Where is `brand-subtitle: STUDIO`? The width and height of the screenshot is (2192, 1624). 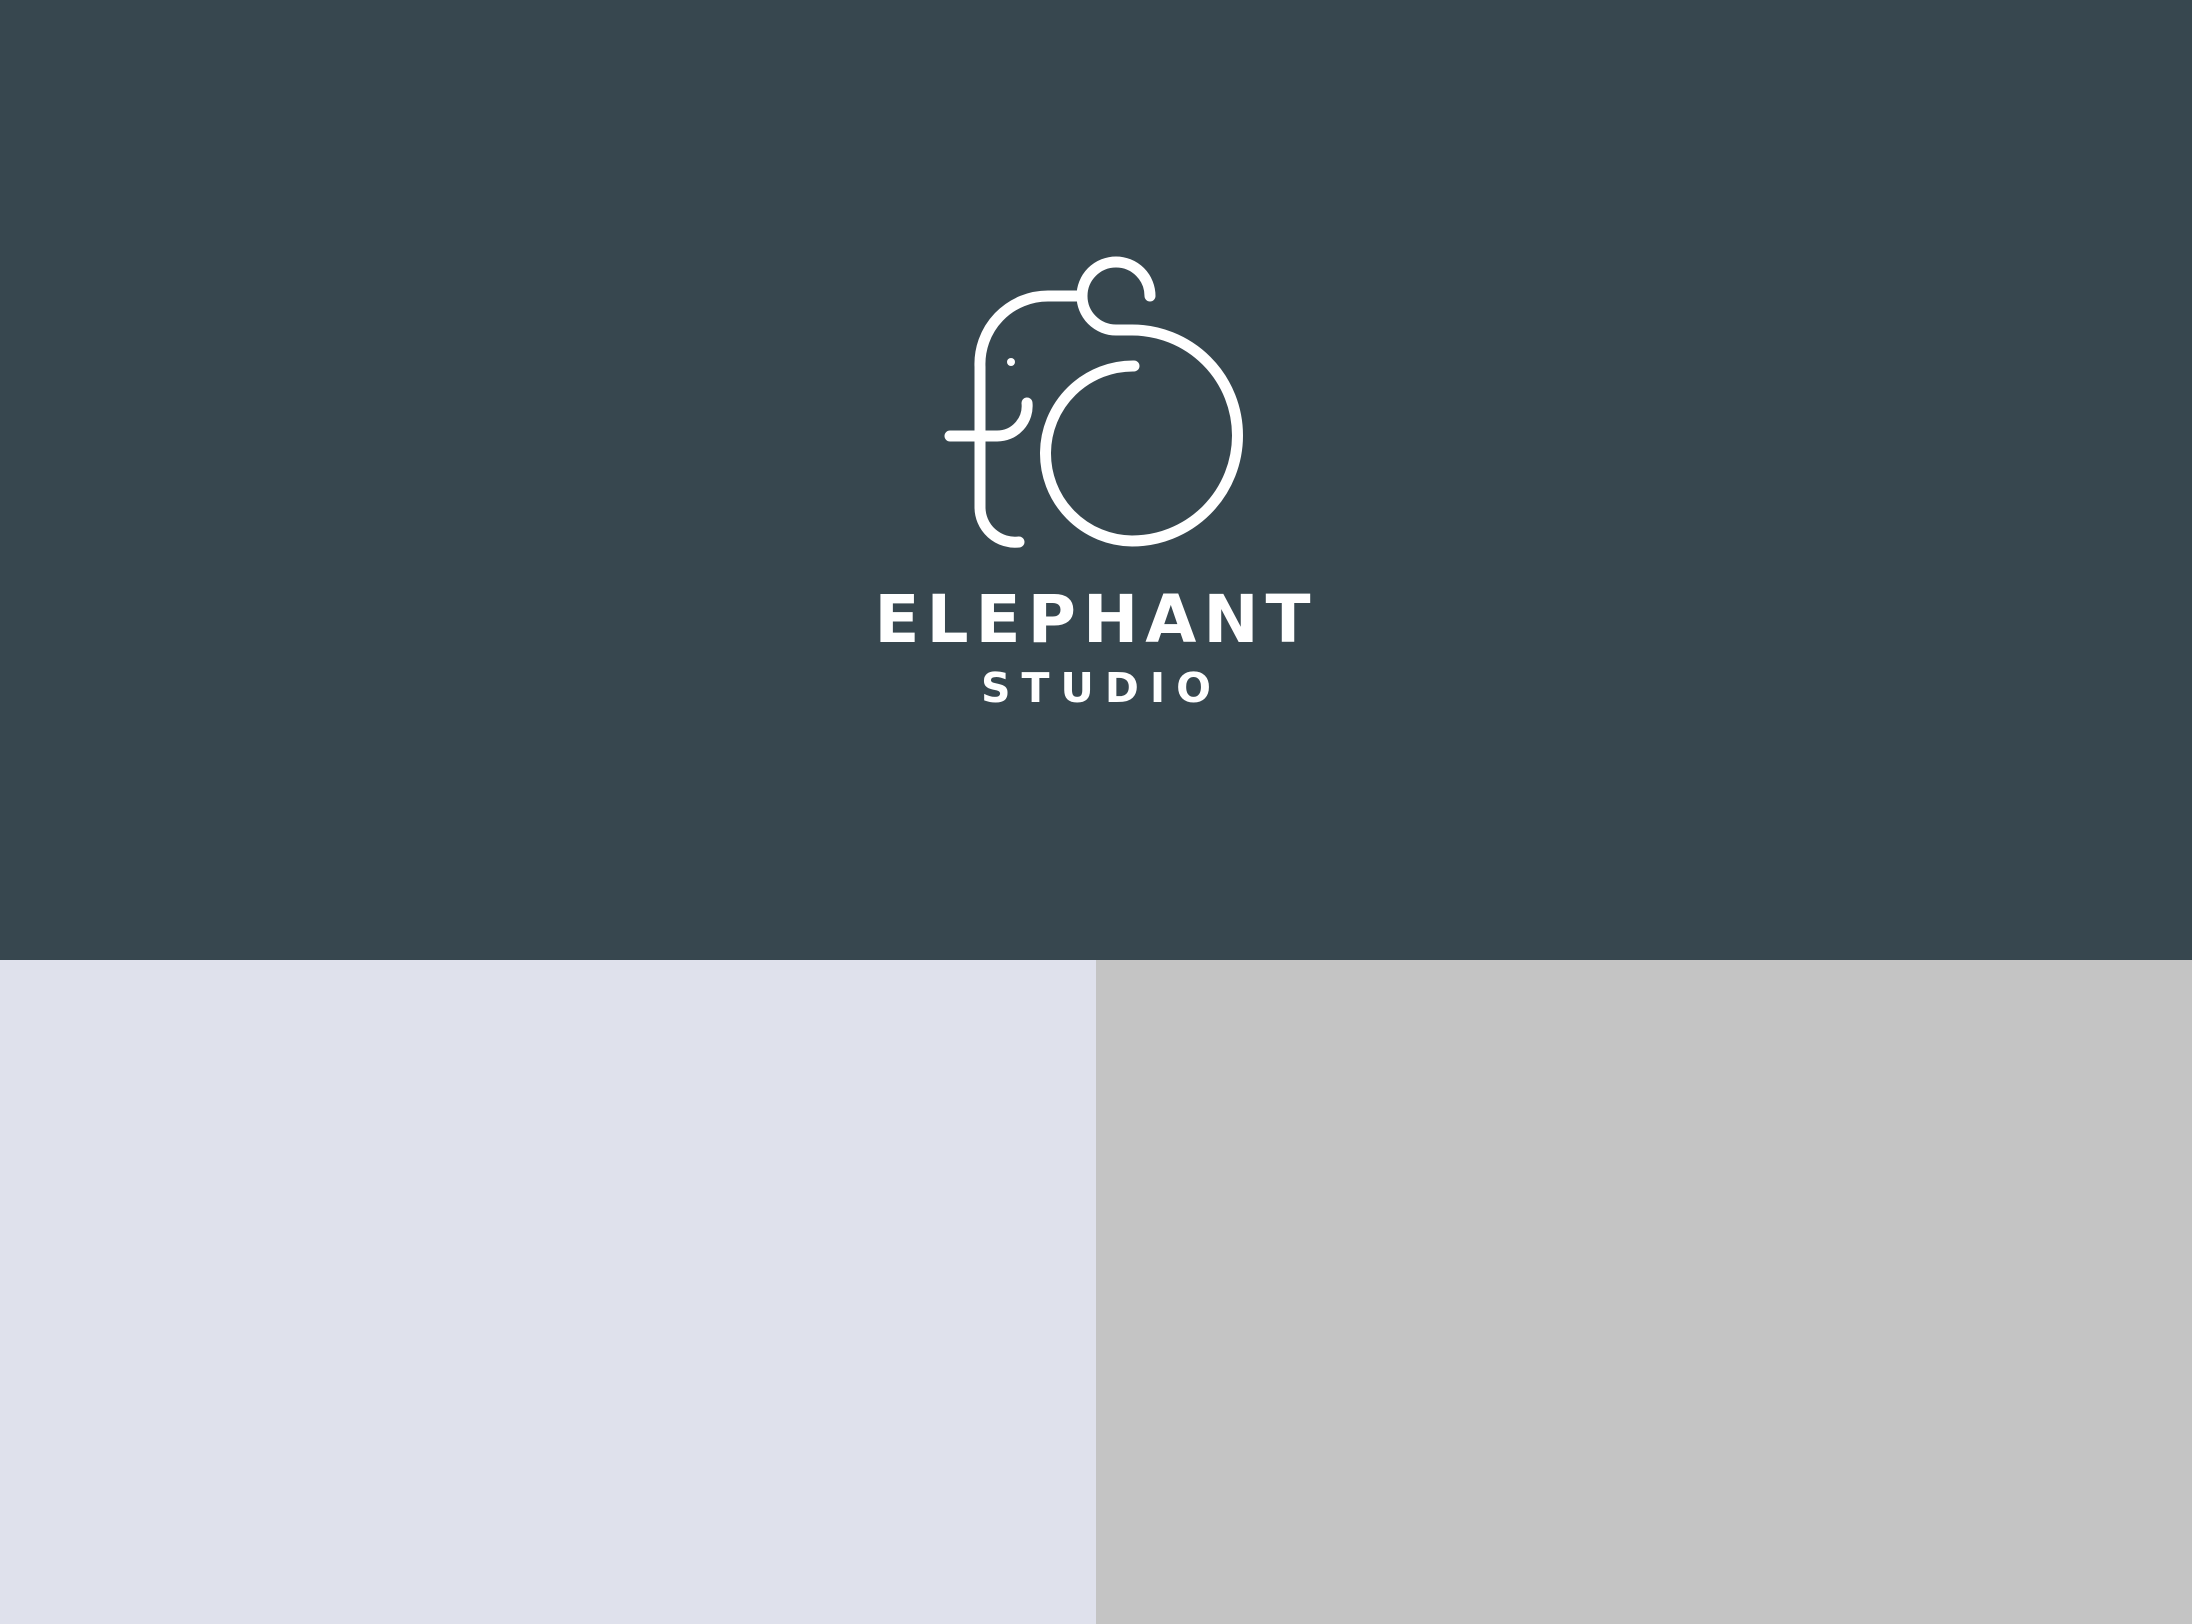
brand-subtitle: STUDIO is located at coordinates (1101, 688).